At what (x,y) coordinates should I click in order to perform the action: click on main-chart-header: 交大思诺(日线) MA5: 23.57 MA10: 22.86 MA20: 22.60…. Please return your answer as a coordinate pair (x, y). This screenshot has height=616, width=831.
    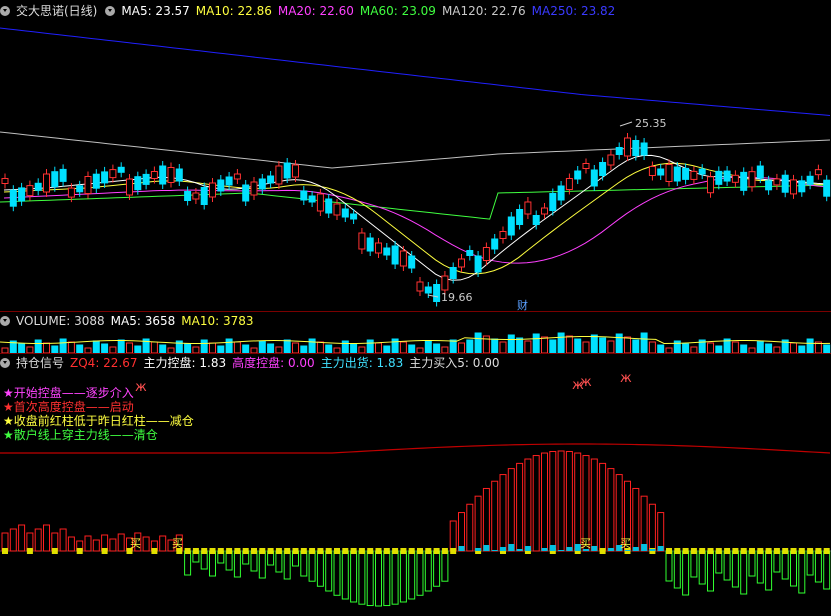
    Looking at the image, I should click on (310, 11).